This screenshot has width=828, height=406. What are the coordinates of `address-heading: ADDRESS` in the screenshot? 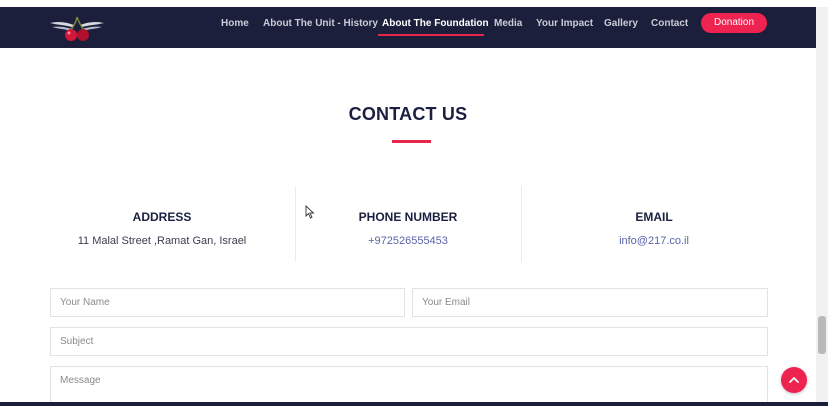 It's located at (162, 217).